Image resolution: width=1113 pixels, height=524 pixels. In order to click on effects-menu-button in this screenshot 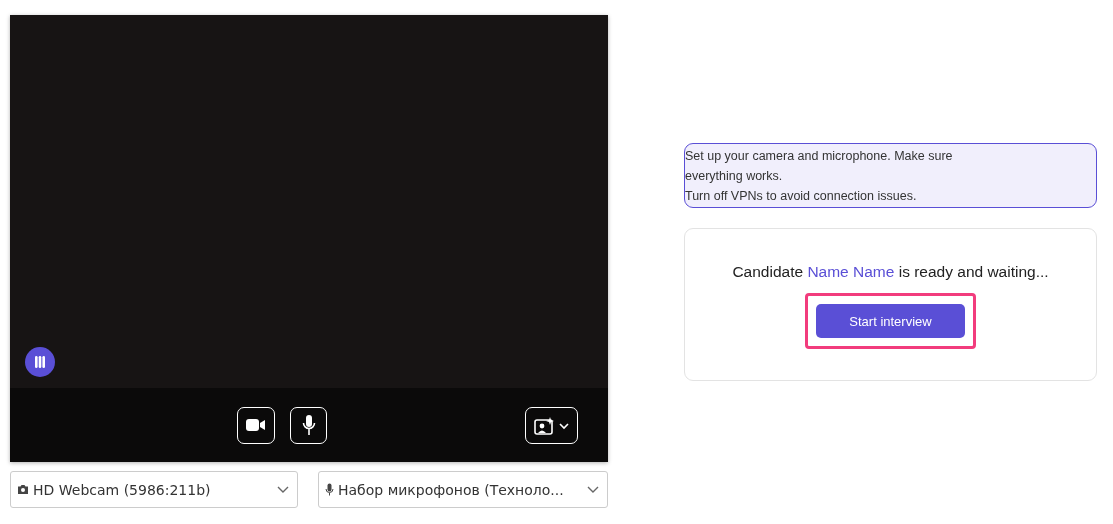, I will do `click(551, 425)`.